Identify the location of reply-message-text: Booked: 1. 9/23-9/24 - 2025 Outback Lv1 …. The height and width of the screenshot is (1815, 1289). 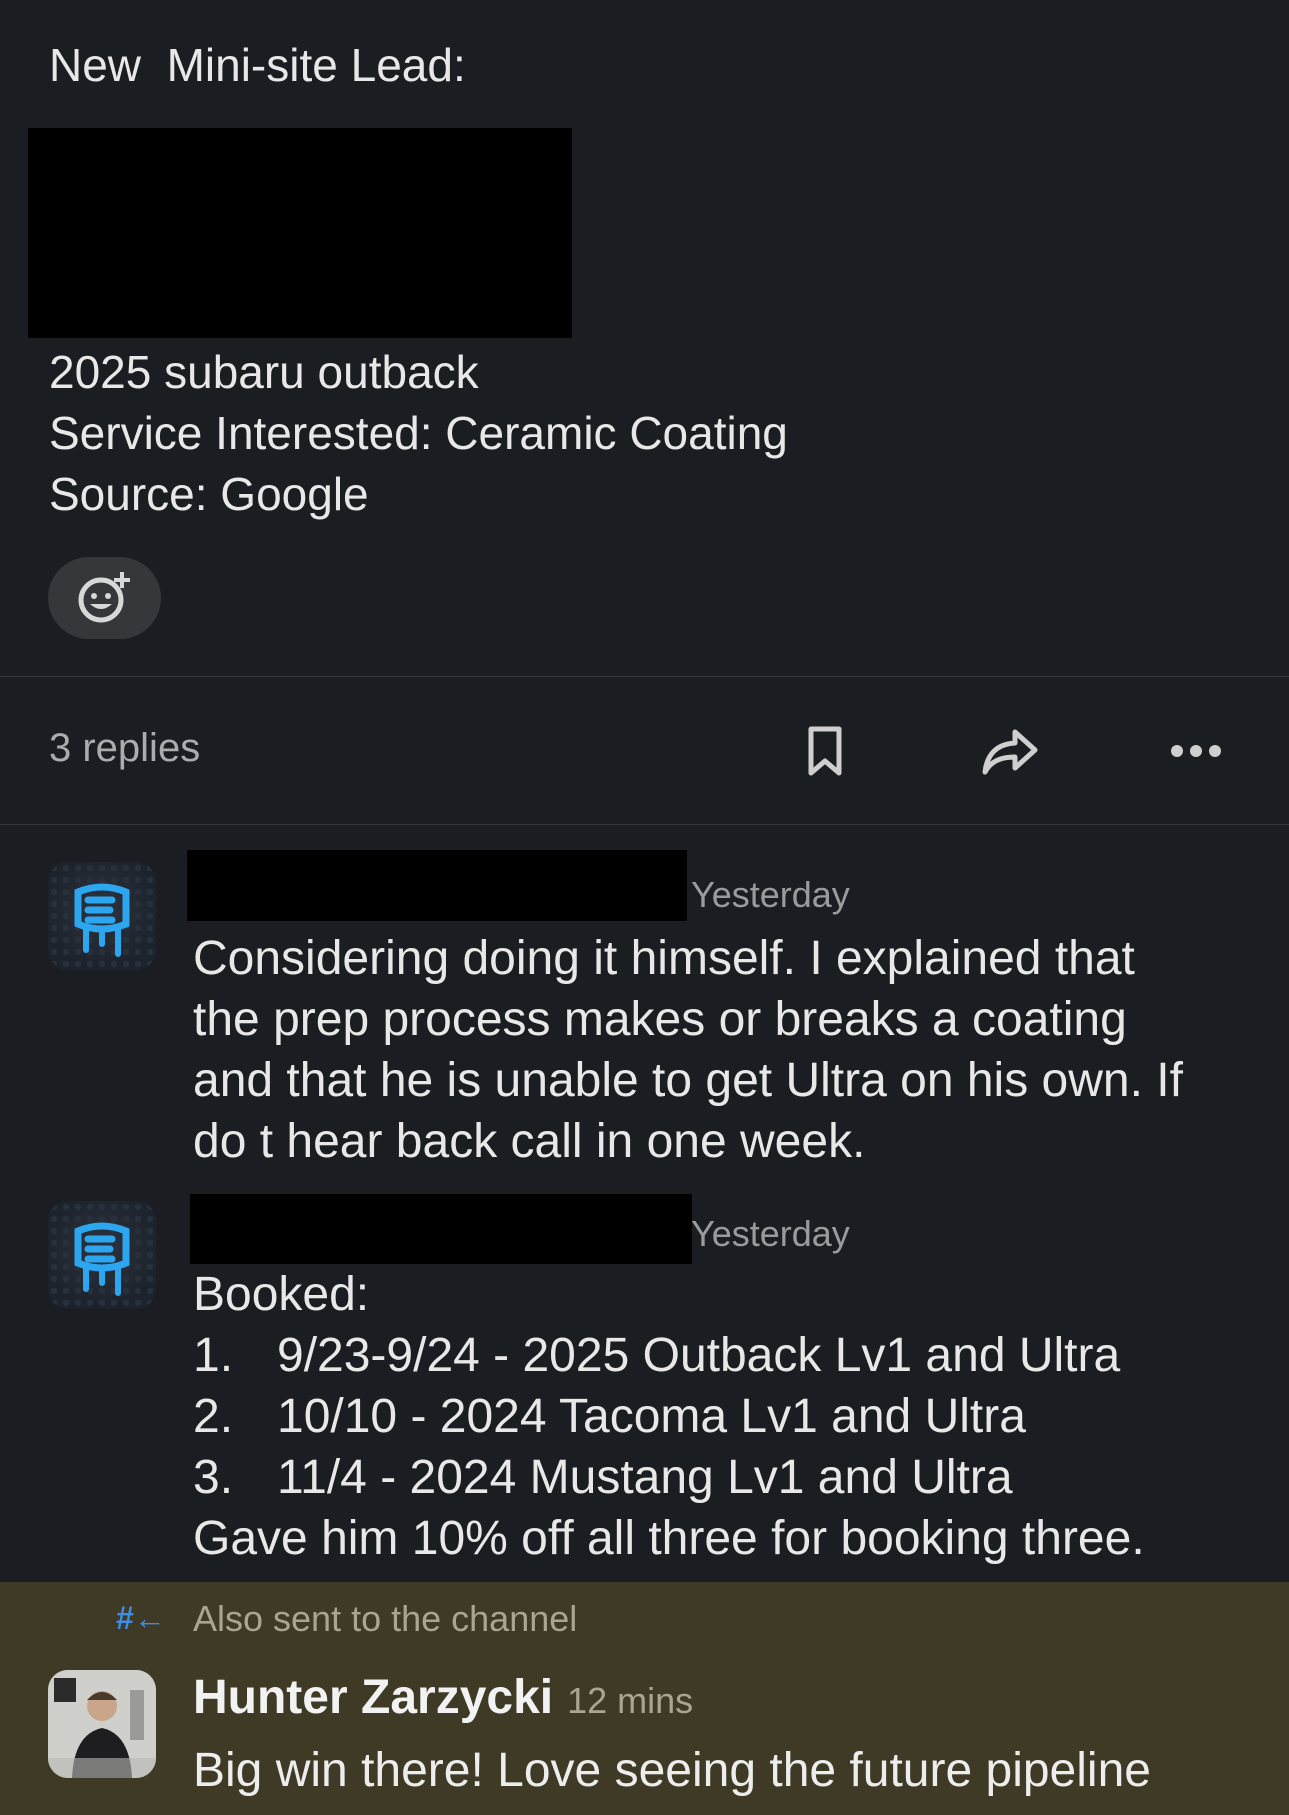
(669, 1416).